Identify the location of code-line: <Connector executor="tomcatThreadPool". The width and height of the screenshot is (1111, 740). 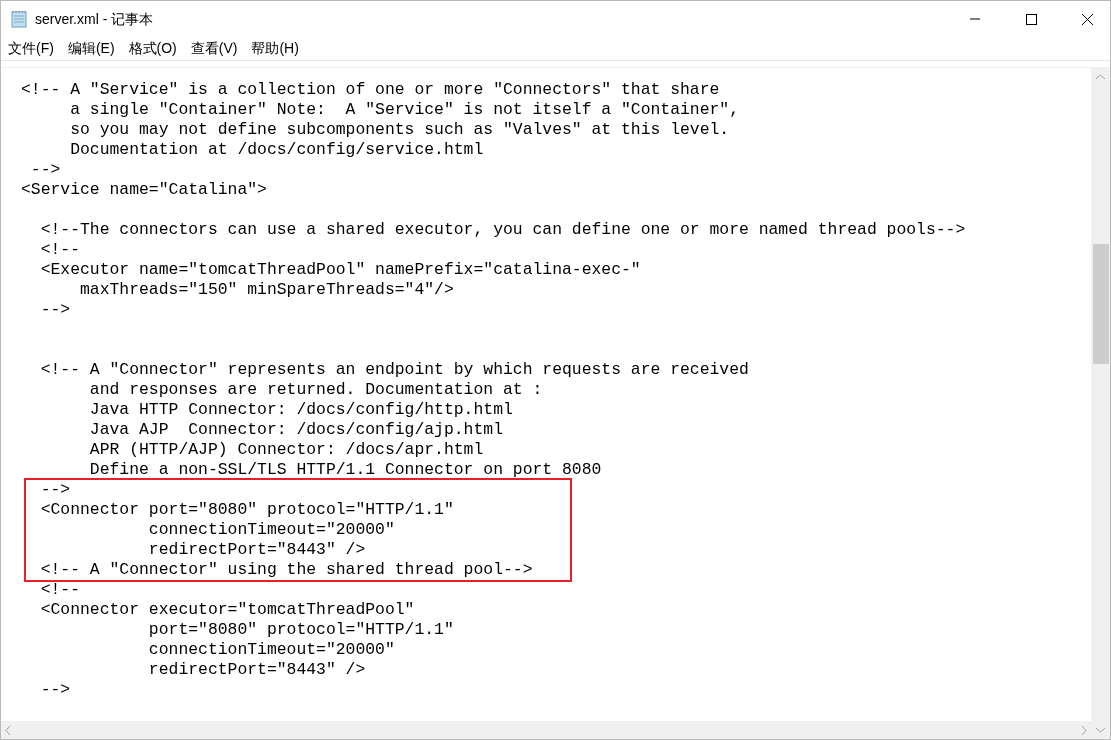
(227, 610).